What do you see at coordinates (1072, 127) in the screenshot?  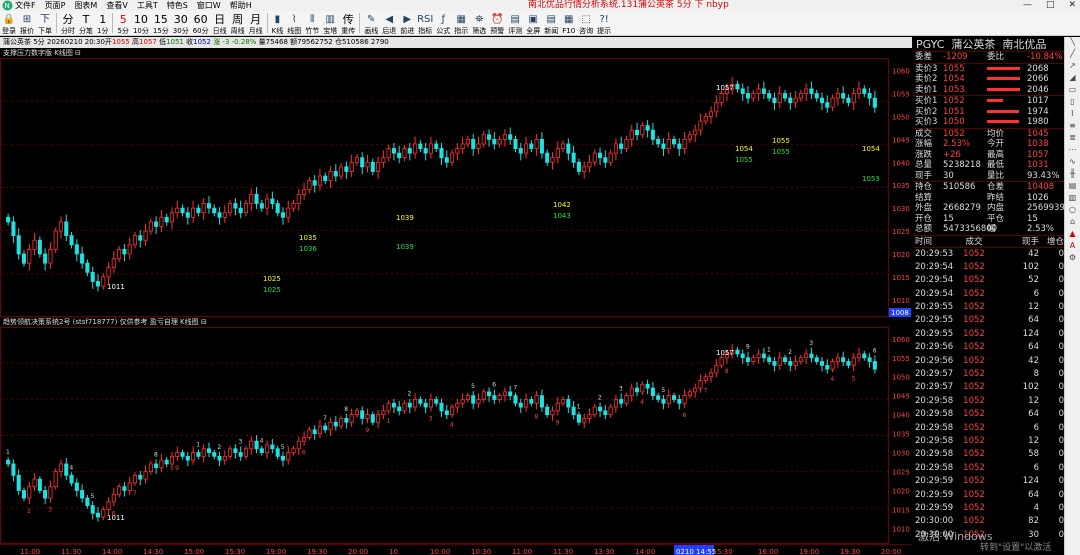 I see `parallel-tool-icon: ≡` at bounding box center [1072, 127].